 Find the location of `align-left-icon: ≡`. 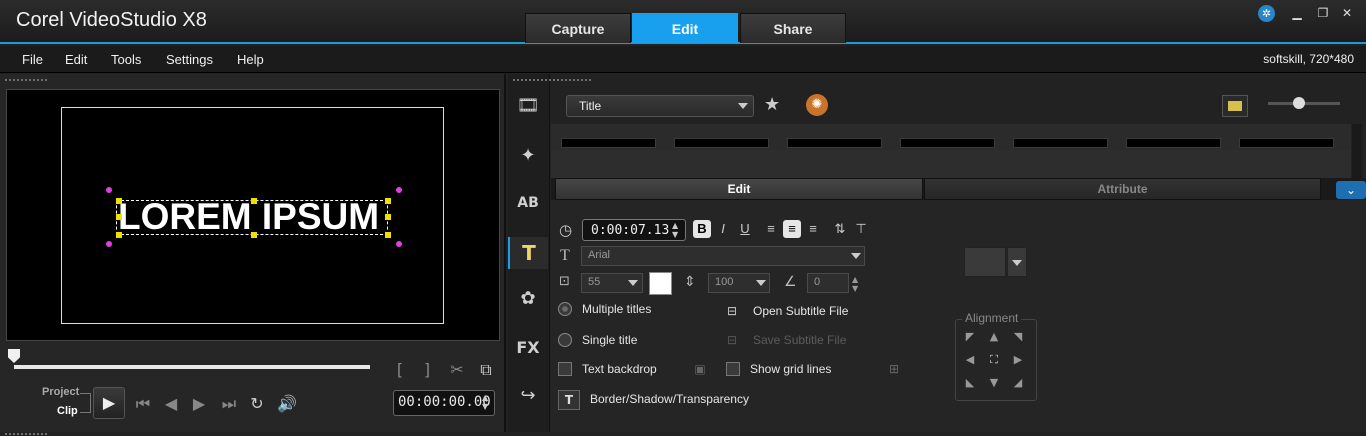

align-left-icon: ≡ is located at coordinates (771, 229).